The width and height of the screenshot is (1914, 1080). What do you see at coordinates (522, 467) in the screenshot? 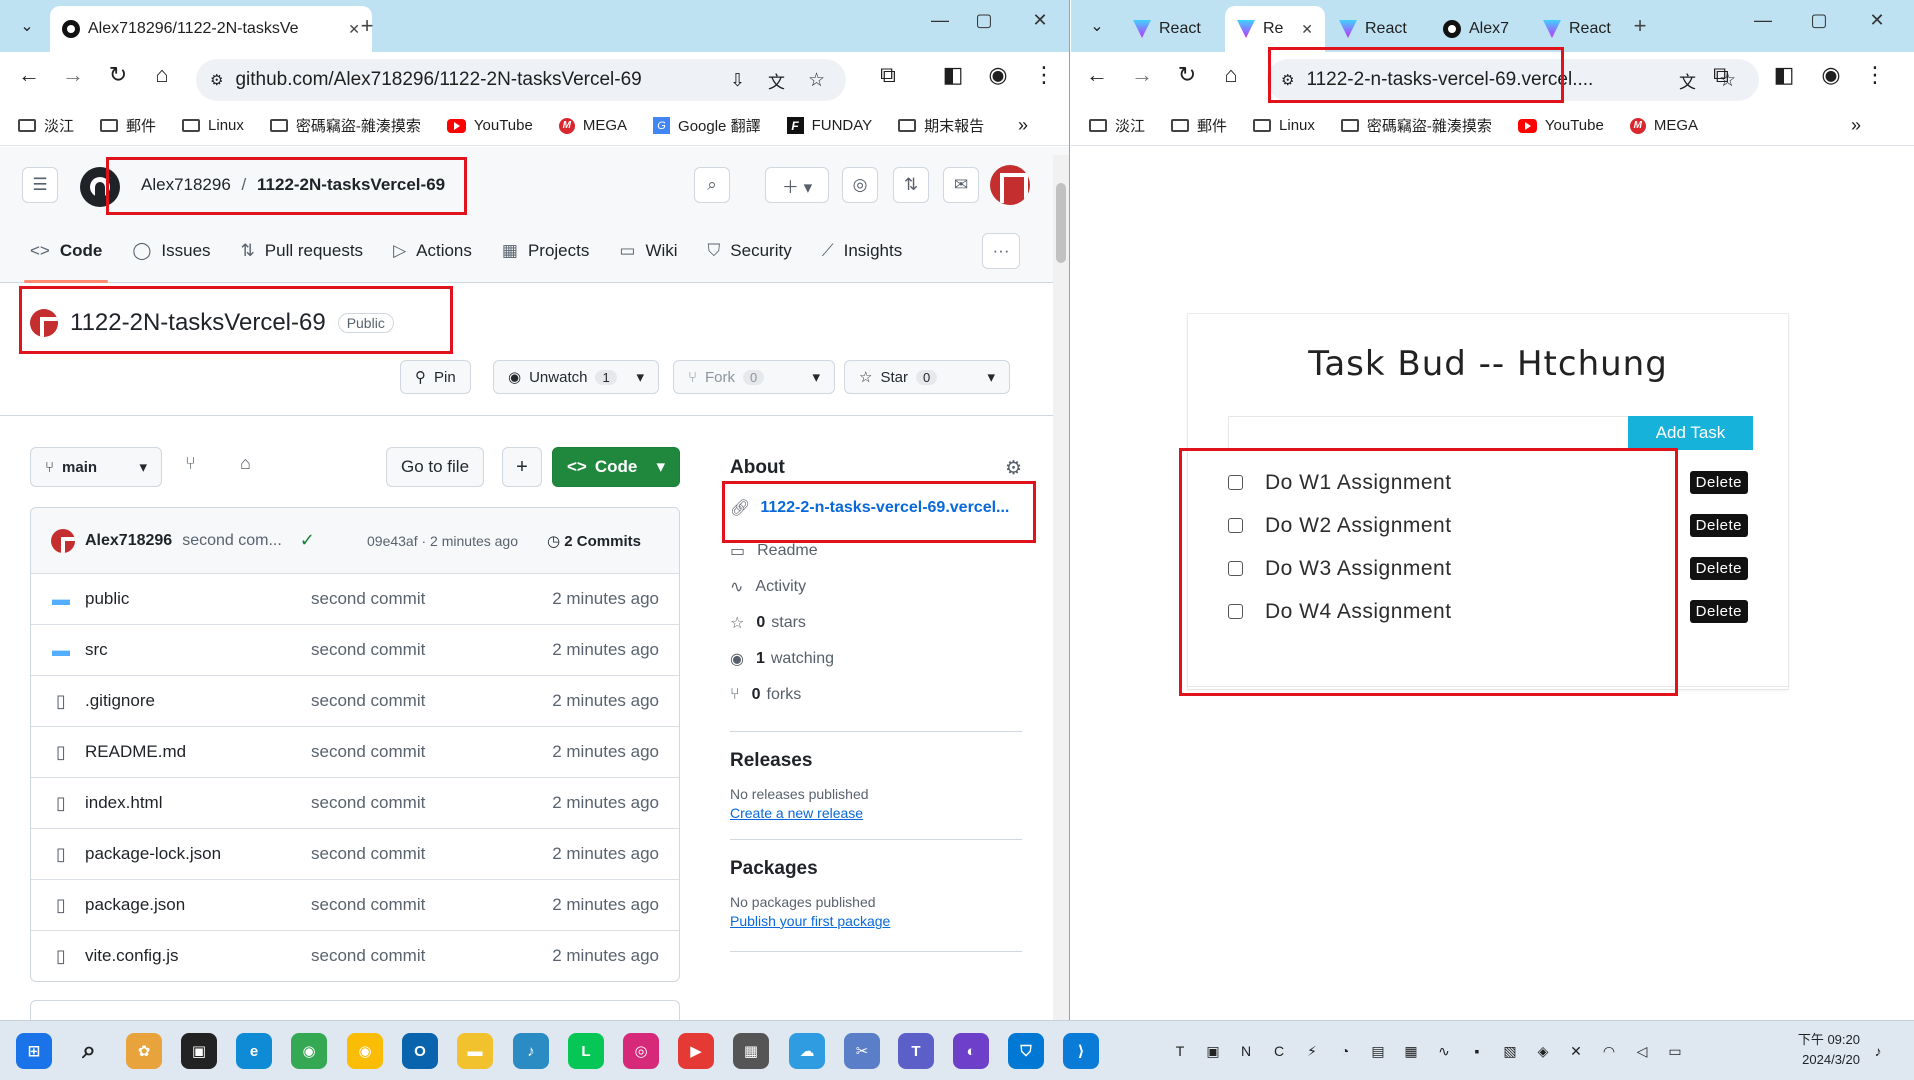
I see `add-file-button: +` at bounding box center [522, 467].